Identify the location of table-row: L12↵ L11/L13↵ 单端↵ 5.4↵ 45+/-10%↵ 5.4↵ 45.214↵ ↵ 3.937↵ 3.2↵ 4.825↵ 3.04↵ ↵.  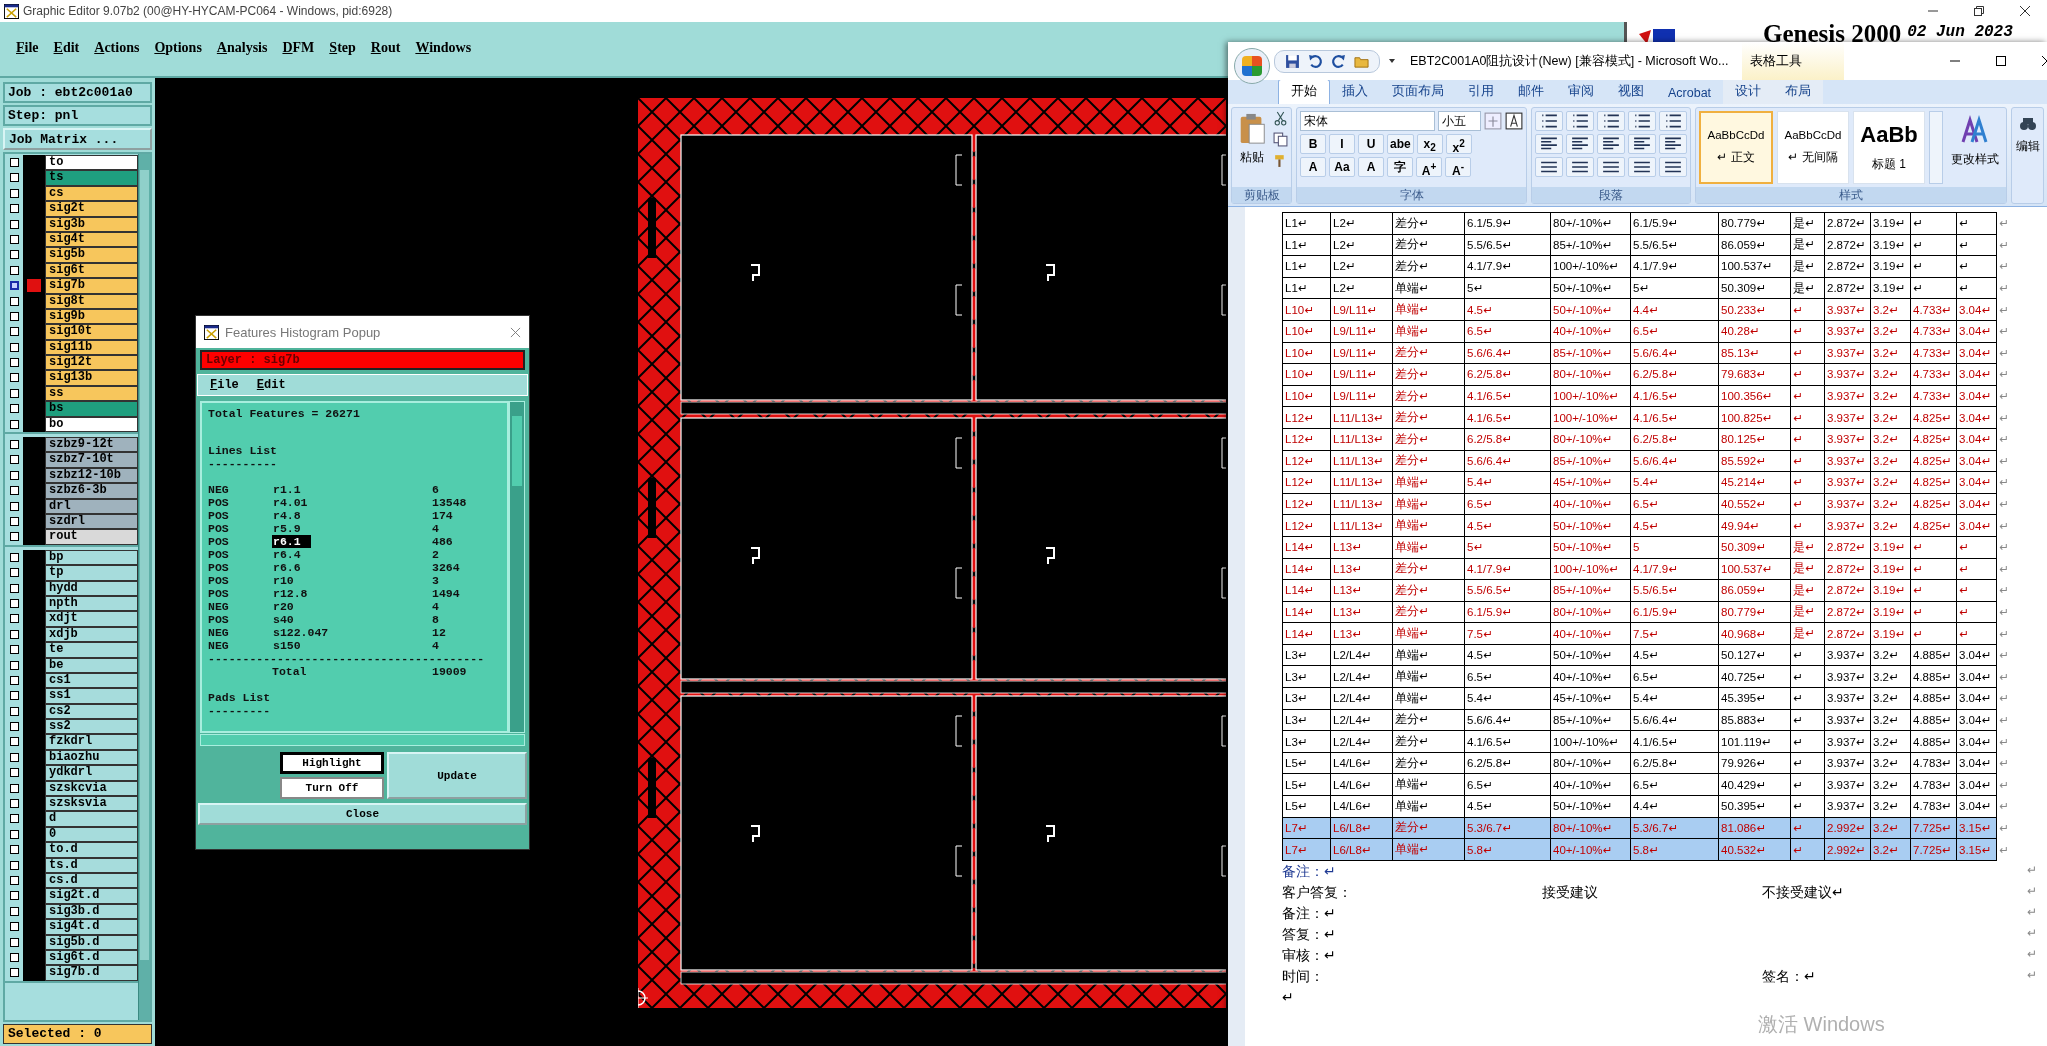
(1648, 482).